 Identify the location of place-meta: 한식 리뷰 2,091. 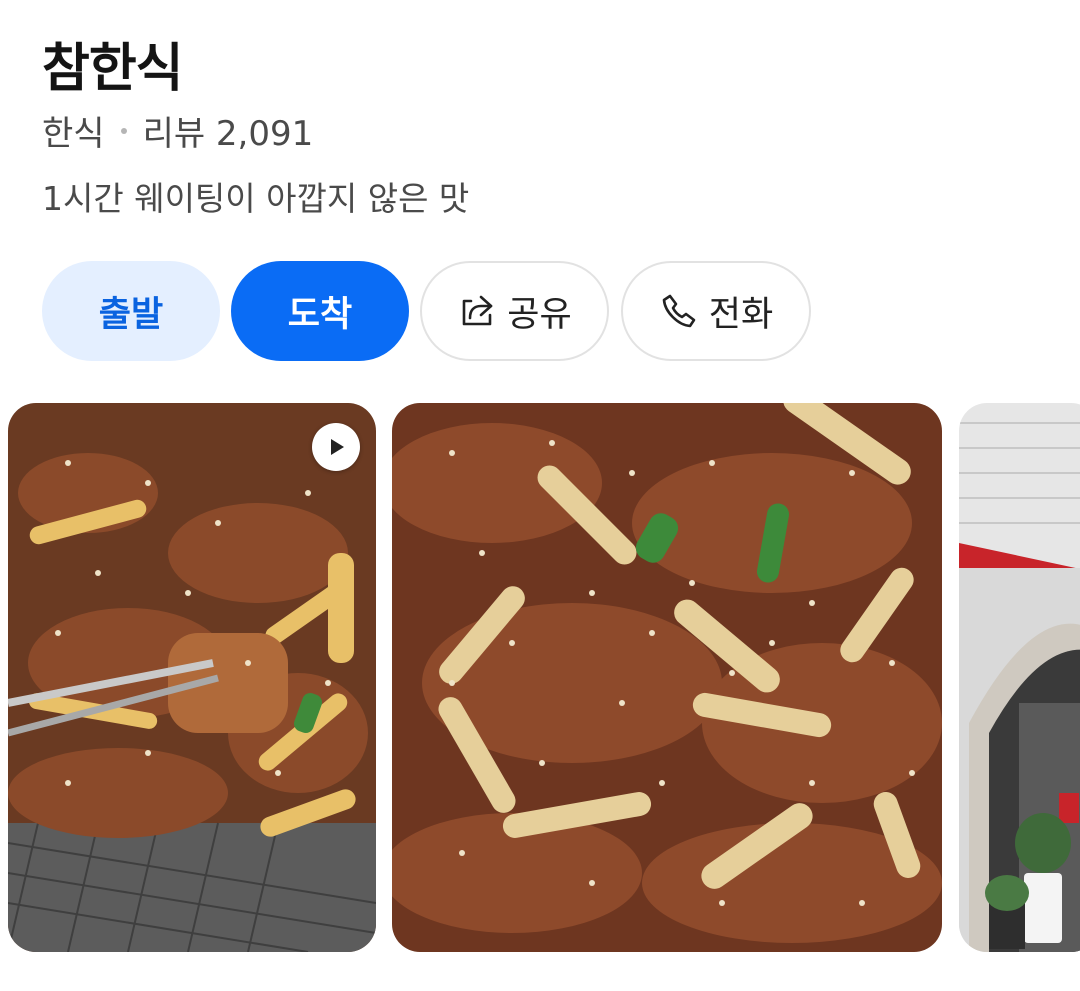
(177, 130).